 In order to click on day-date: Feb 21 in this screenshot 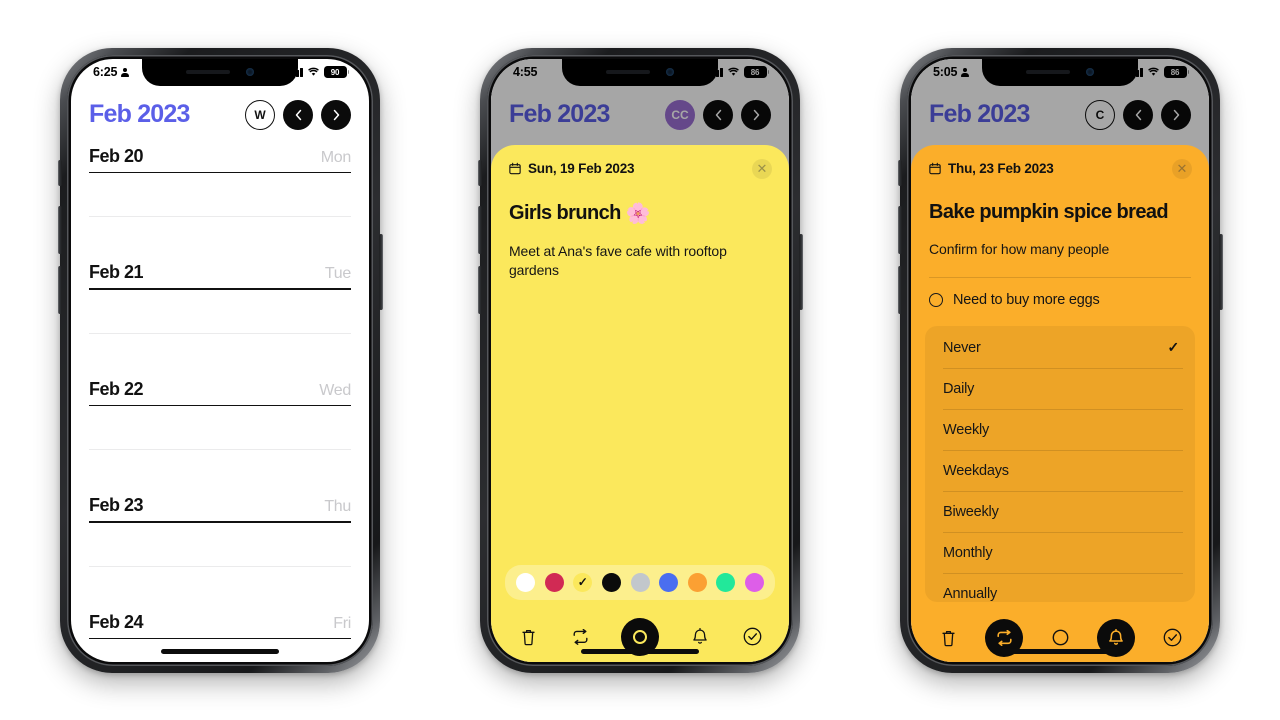, I will do `click(116, 272)`.